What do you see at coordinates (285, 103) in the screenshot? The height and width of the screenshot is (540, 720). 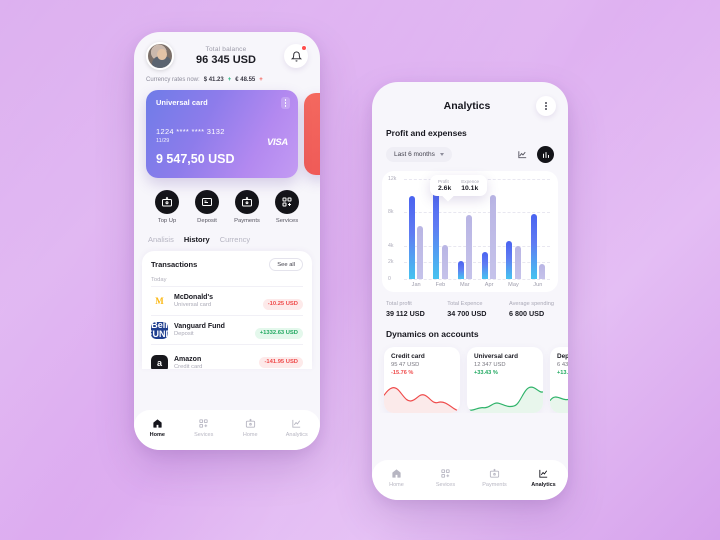 I see `card-menu-button` at bounding box center [285, 103].